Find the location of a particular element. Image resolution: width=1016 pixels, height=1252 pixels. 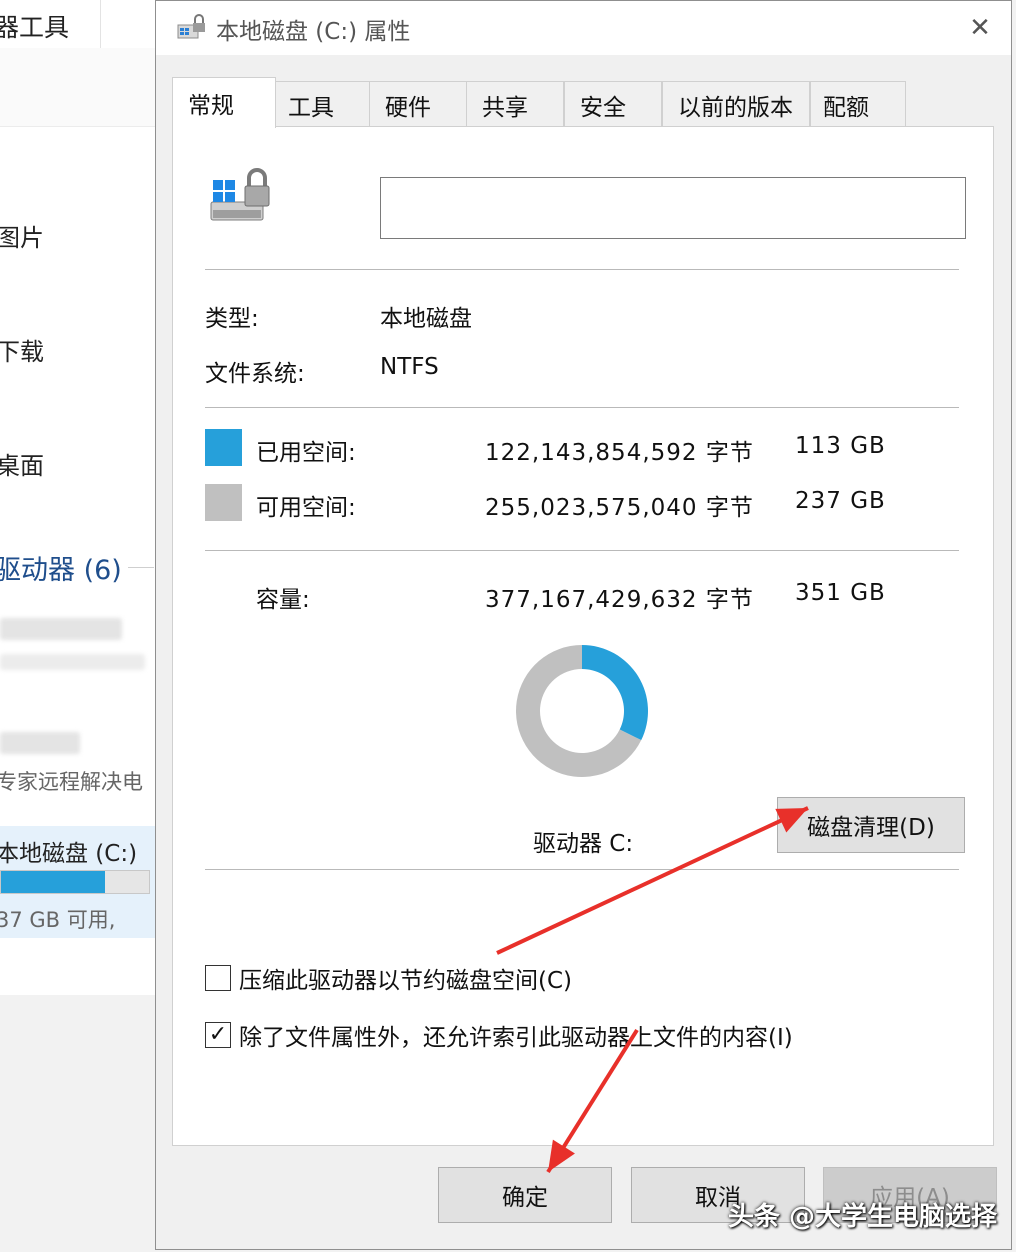

blurred-drive-title is located at coordinates (61, 629).